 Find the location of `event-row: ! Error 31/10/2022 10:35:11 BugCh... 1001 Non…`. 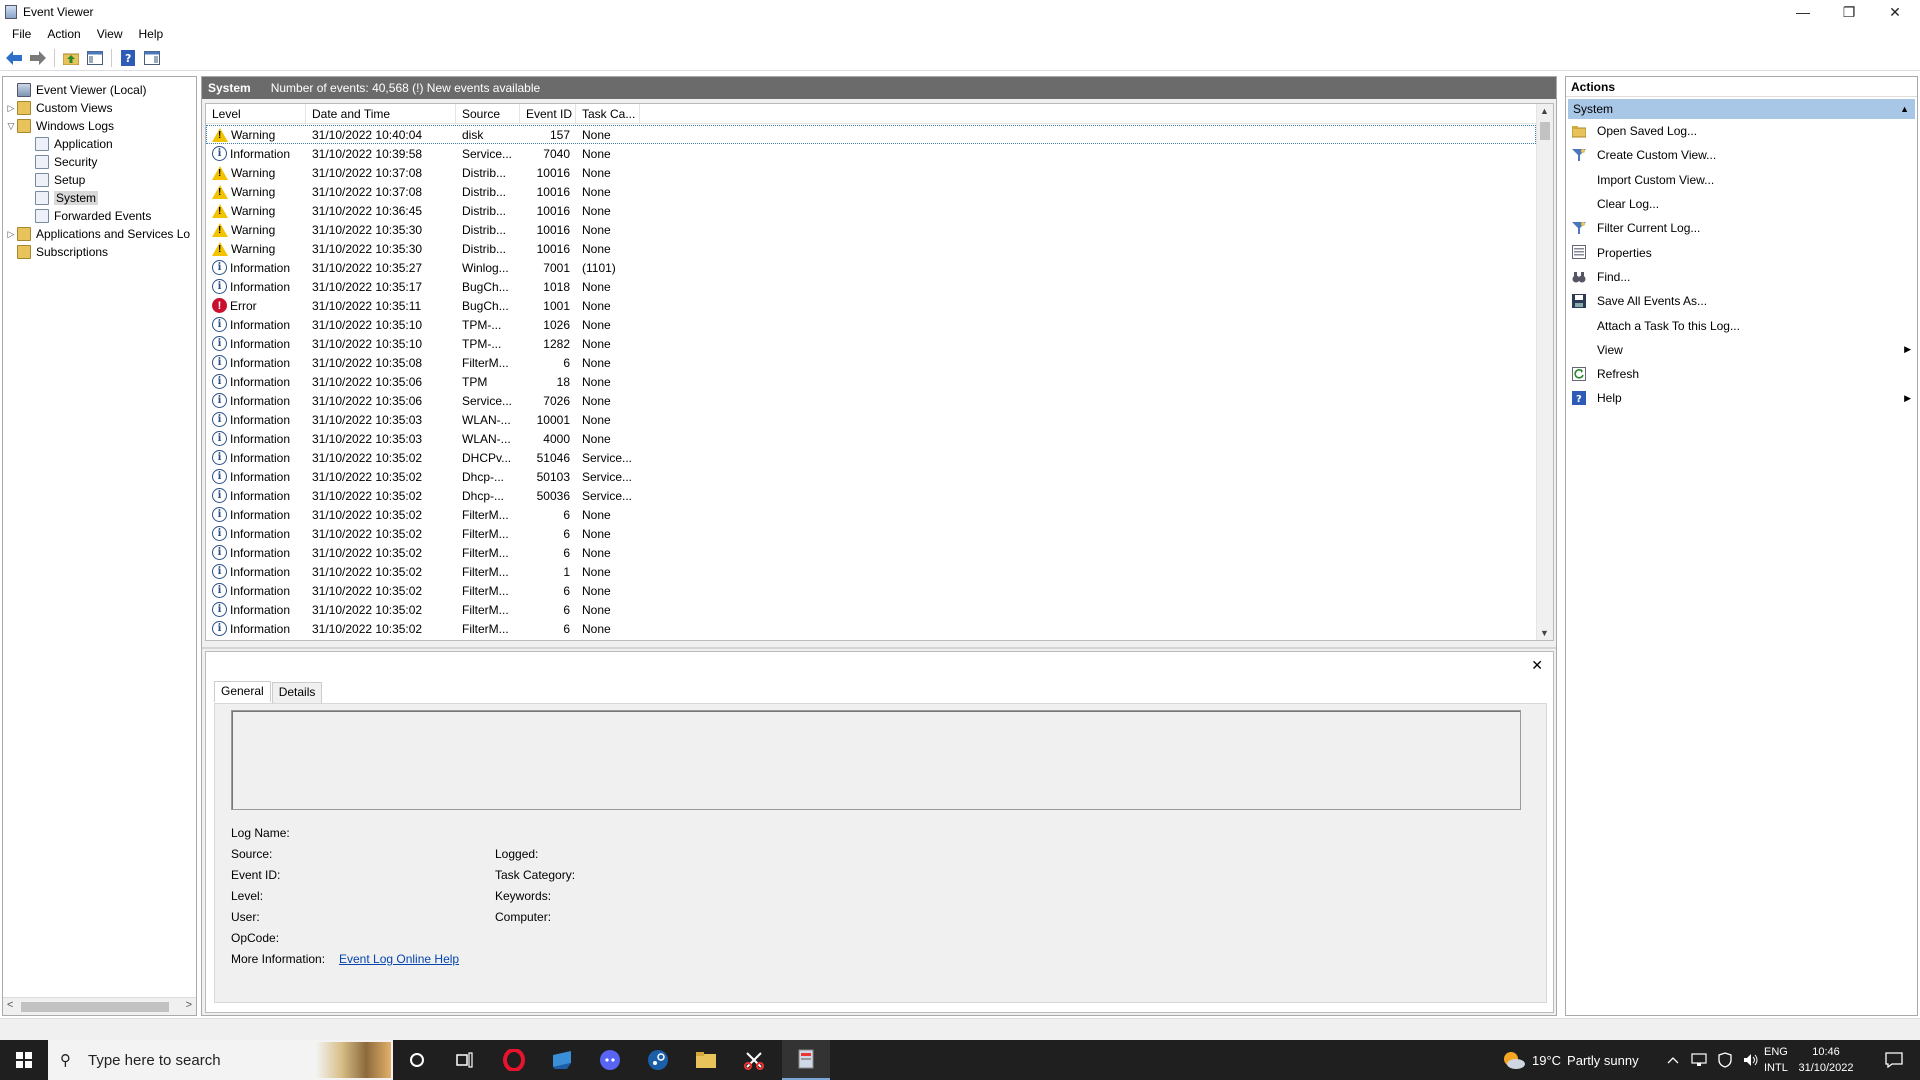

event-row: ! Error 31/10/2022 10:35:11 BugCh... 1001 Non… is located at coordinates (871, 305).